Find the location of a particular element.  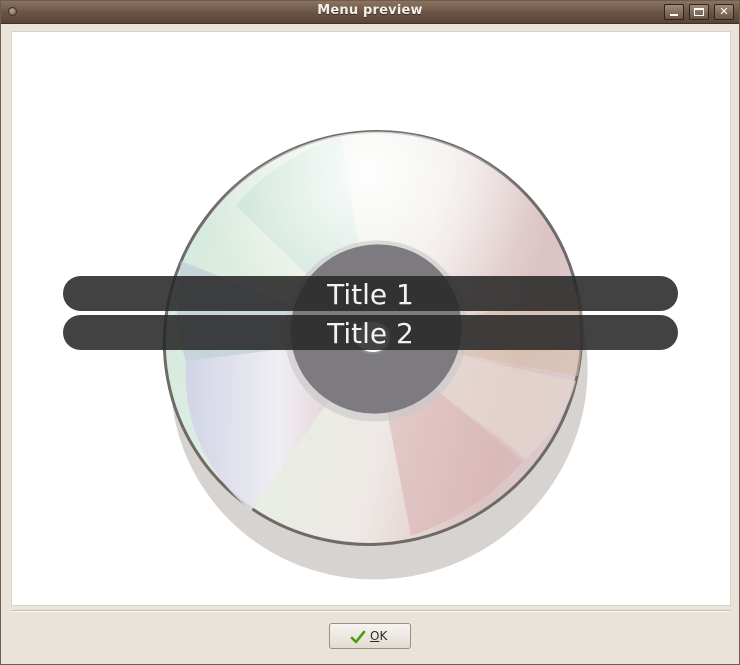

menu-item-label: Title 2 is located at coordinates (370, 333).